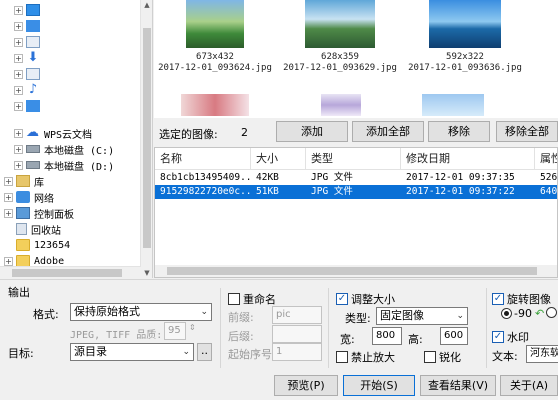  What do you see at coordinates (147, 5) in the screenshot?
I see `scroll-up-icon: ▲` at bounding box center [147, 5].